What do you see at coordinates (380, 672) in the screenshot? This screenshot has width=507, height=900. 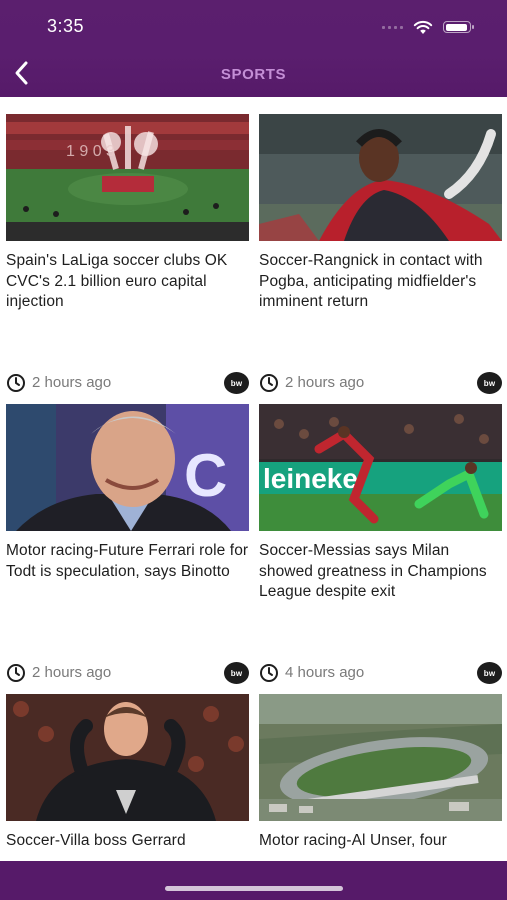 I see `article-meta: 4 hours ago bw` at bounding box center [380, 672].